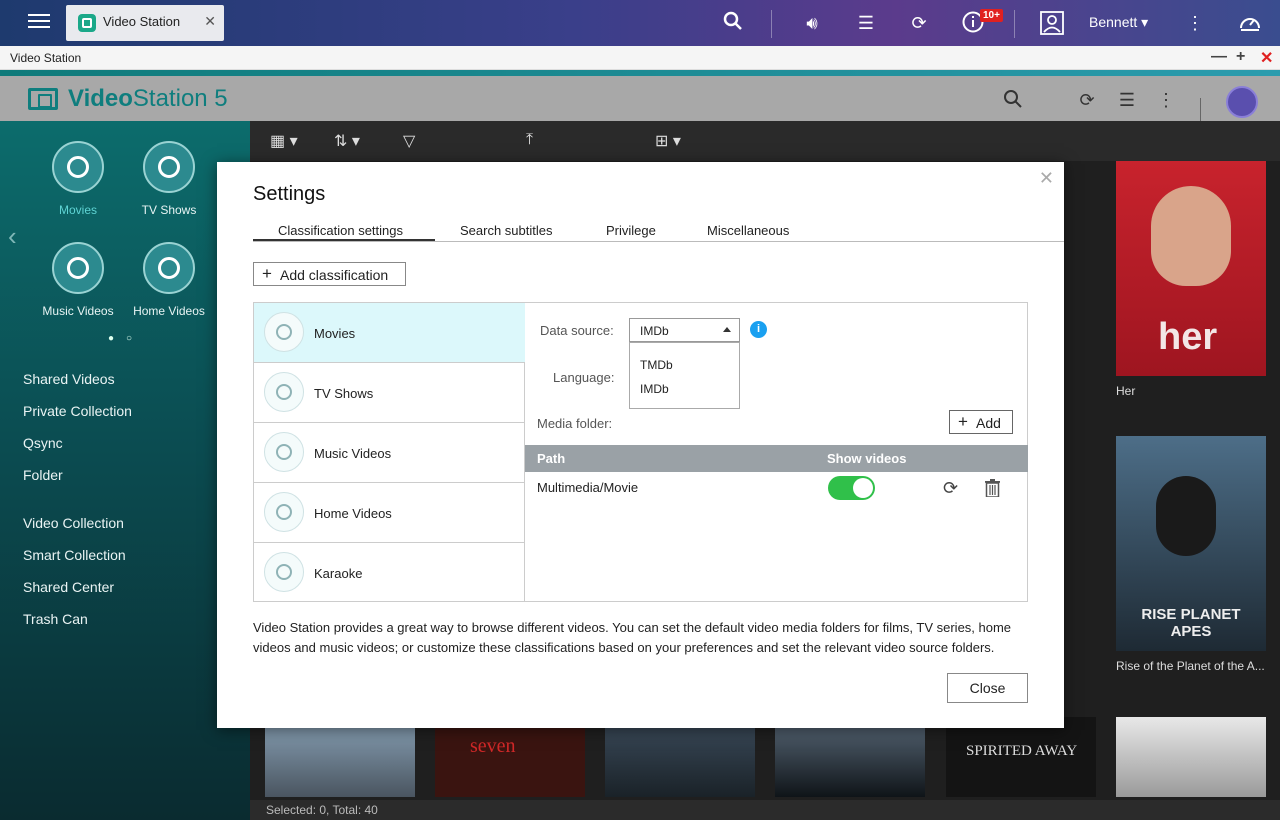 This screenshot has height=820, width=1280. I want to click on filter-icon: ▽, so click(409, 141).